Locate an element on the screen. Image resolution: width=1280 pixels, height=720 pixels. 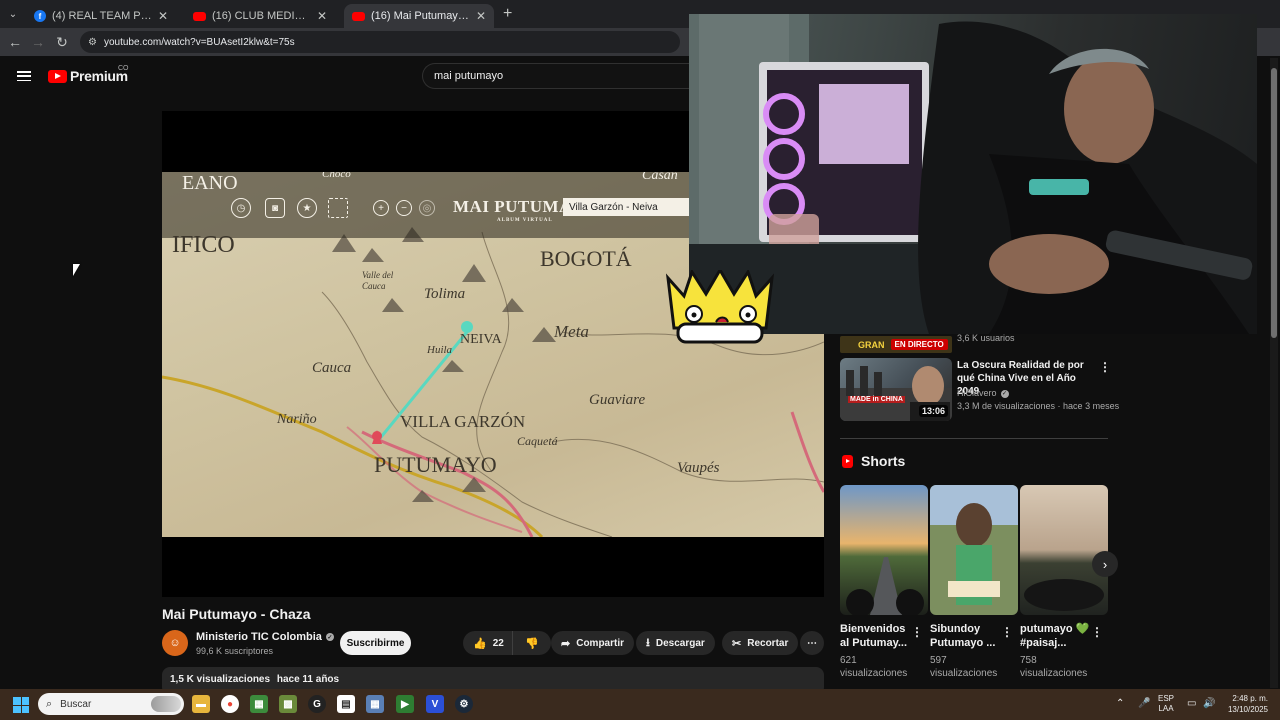
recommendation-thumbnail: MADE in CHINA 13:06 is located at coordinates (896, 389).